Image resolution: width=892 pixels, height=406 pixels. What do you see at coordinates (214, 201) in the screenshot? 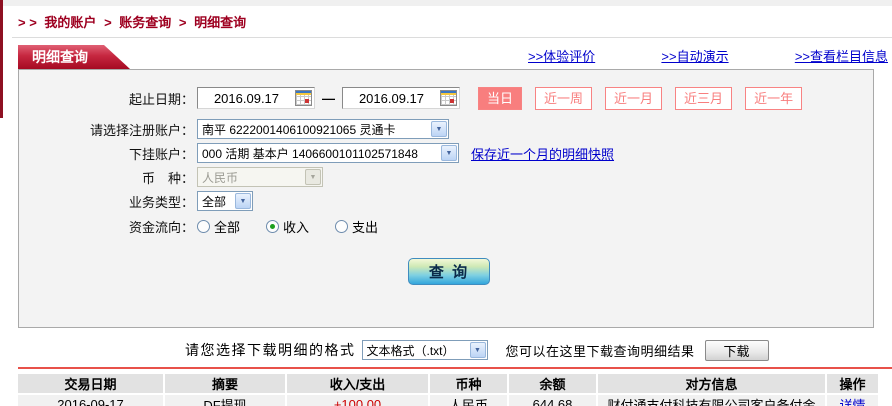
I see `biz-type-value: 全部` at bounding box center [214, 201].